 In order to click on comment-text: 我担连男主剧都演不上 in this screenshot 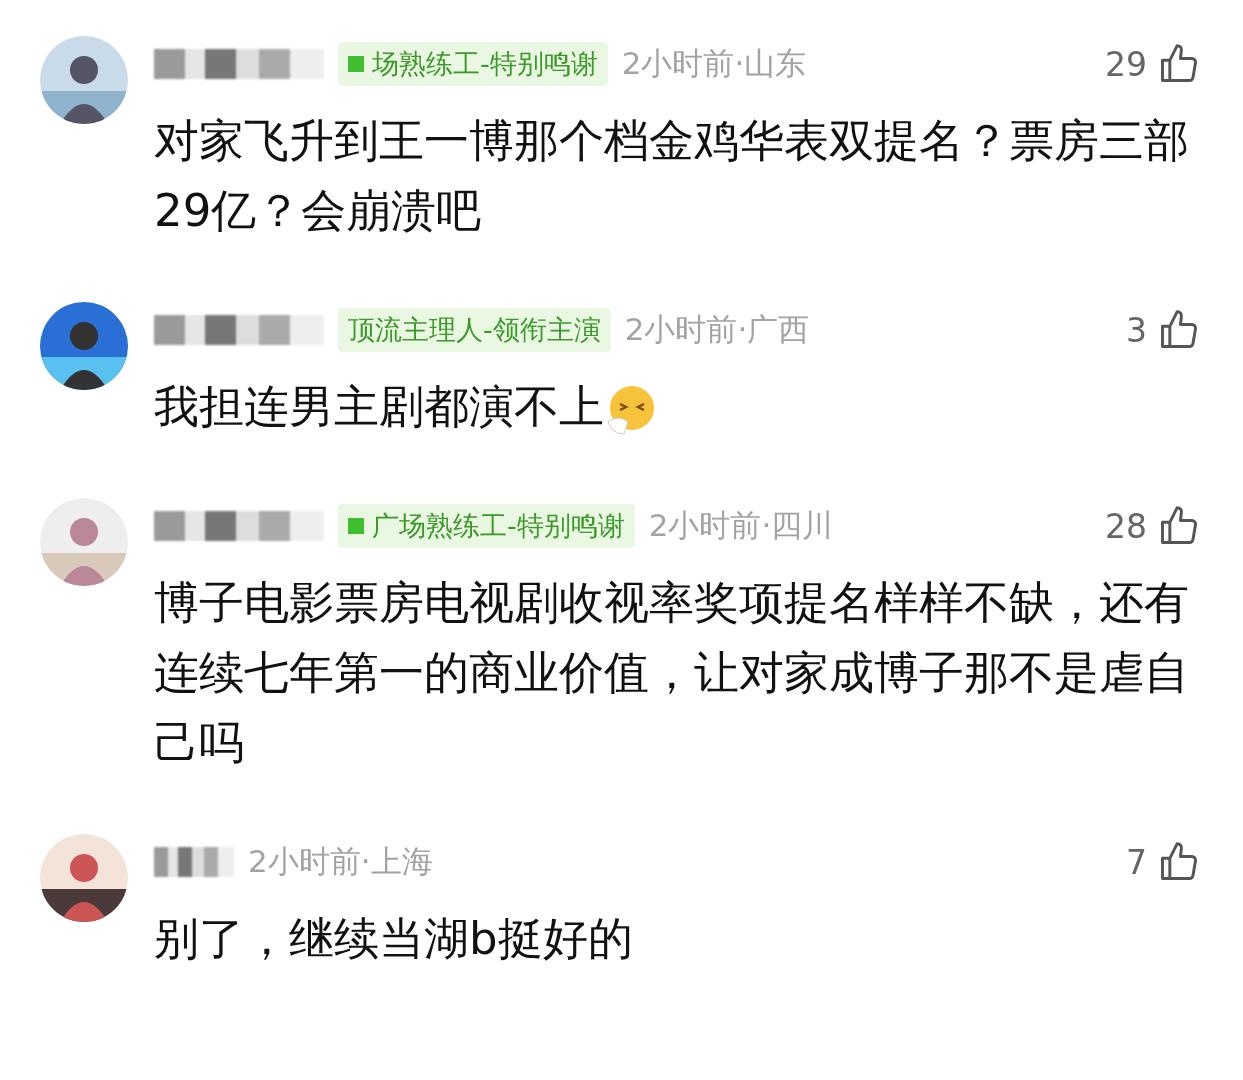, I will do `click(379, 406)`.